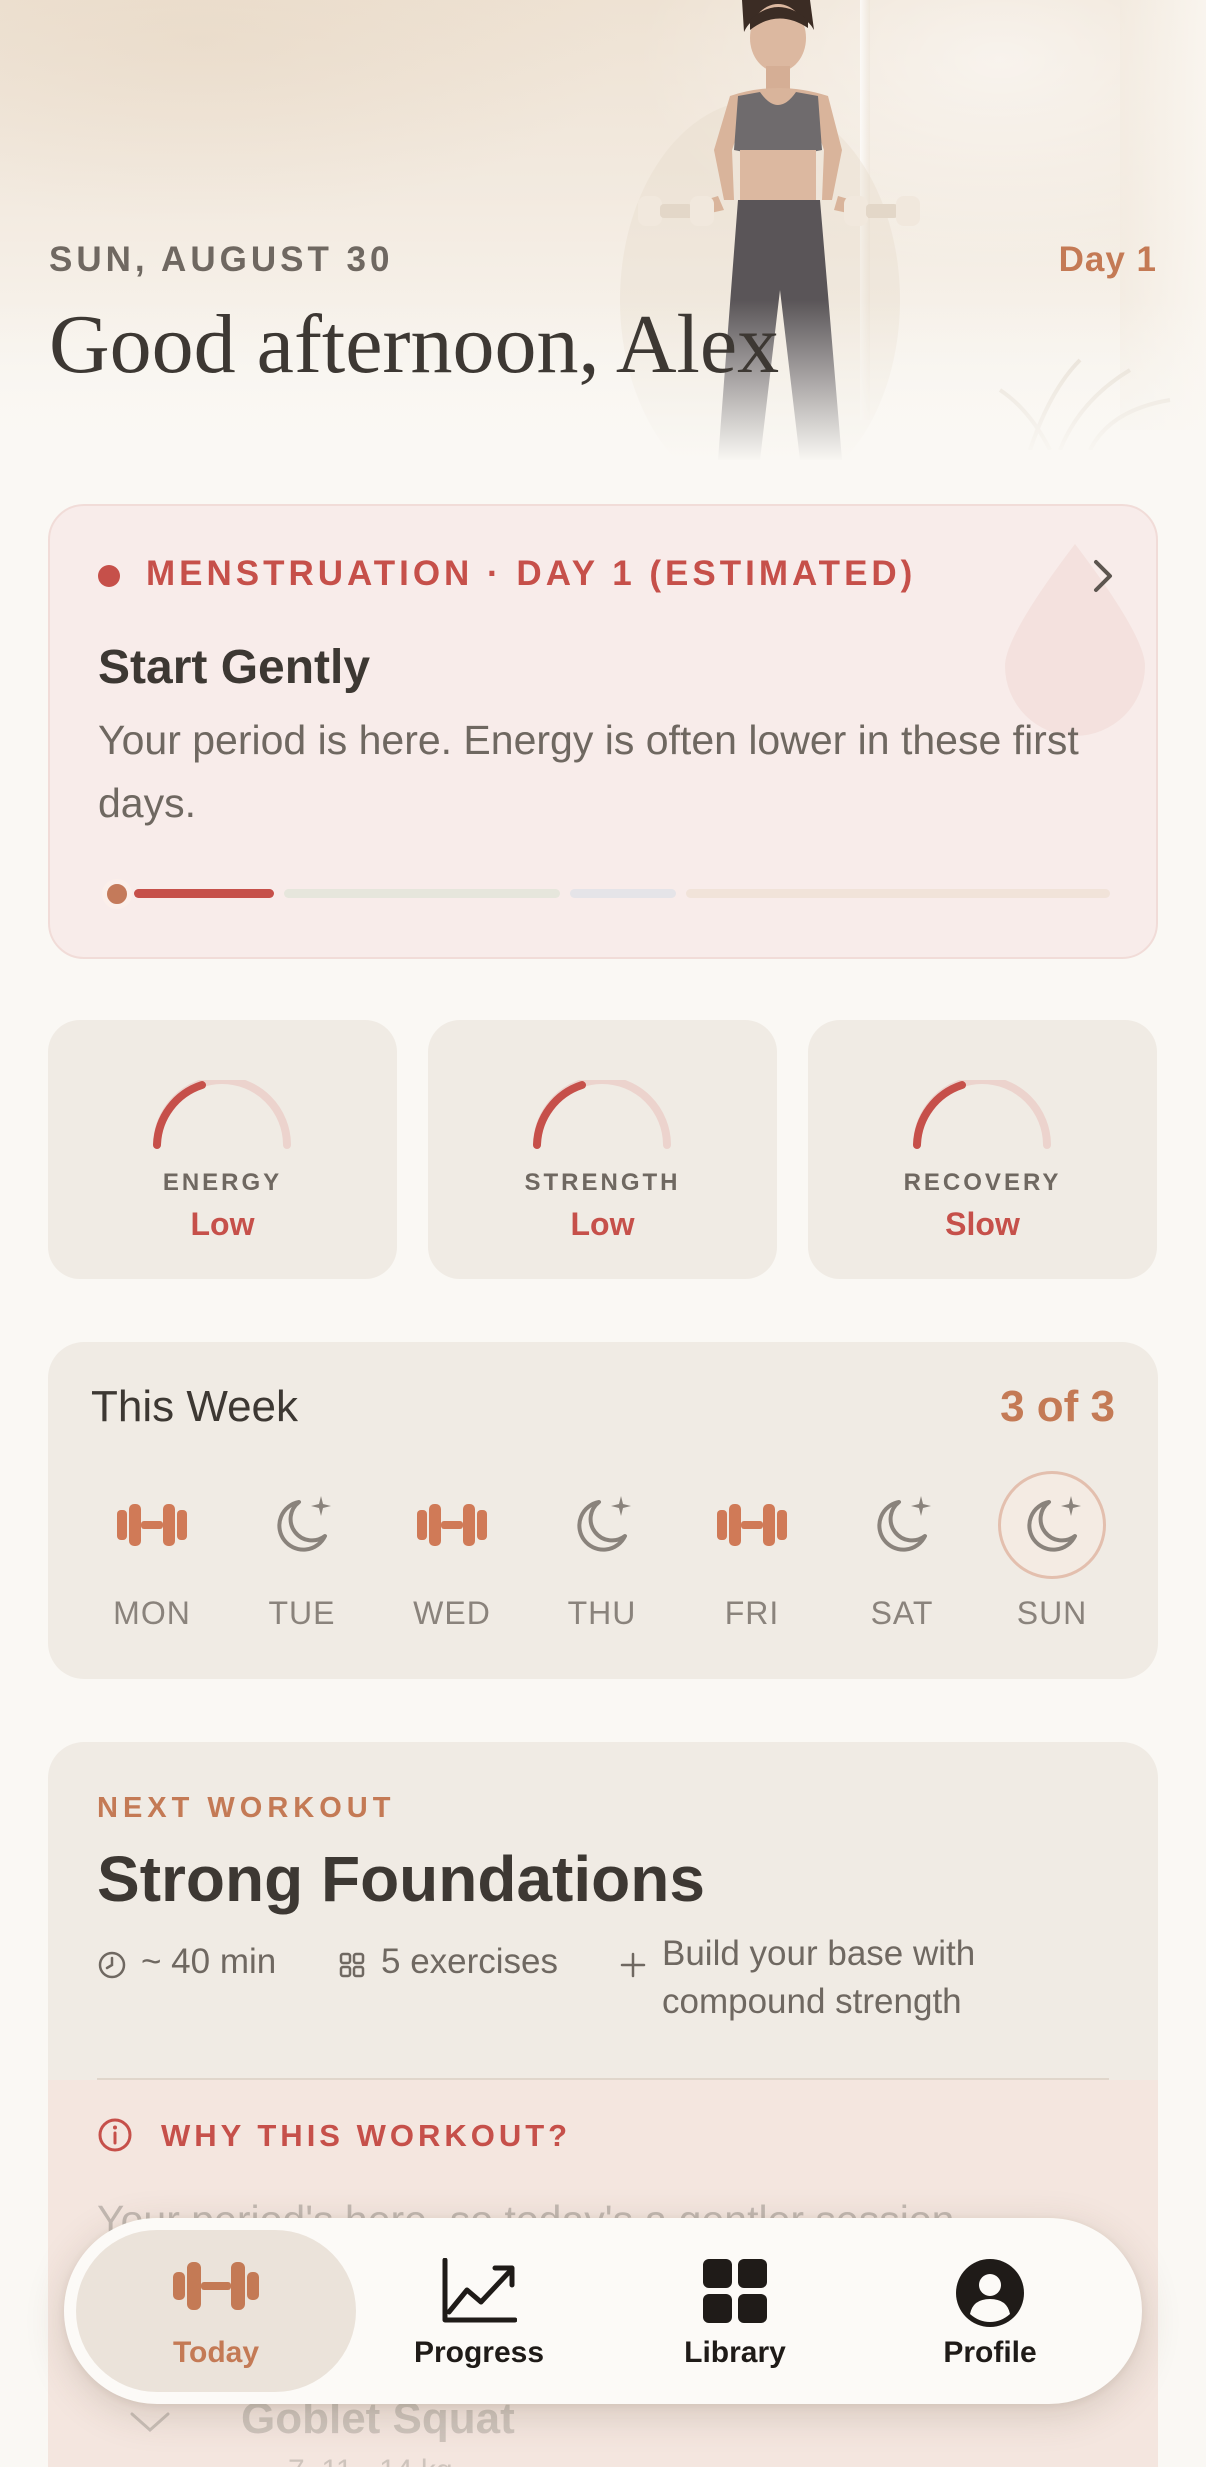  I want to click on user-circle-icon, so click(990, 2293).